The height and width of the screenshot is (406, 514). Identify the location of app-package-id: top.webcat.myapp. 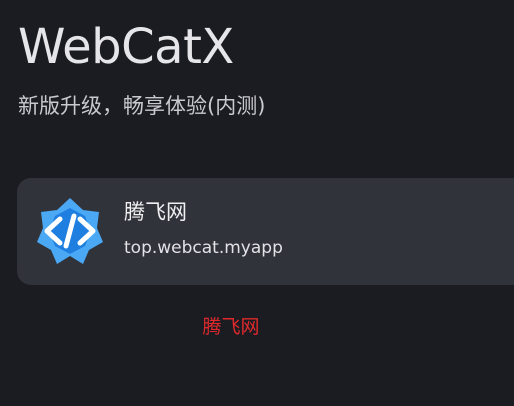
(203, 248).